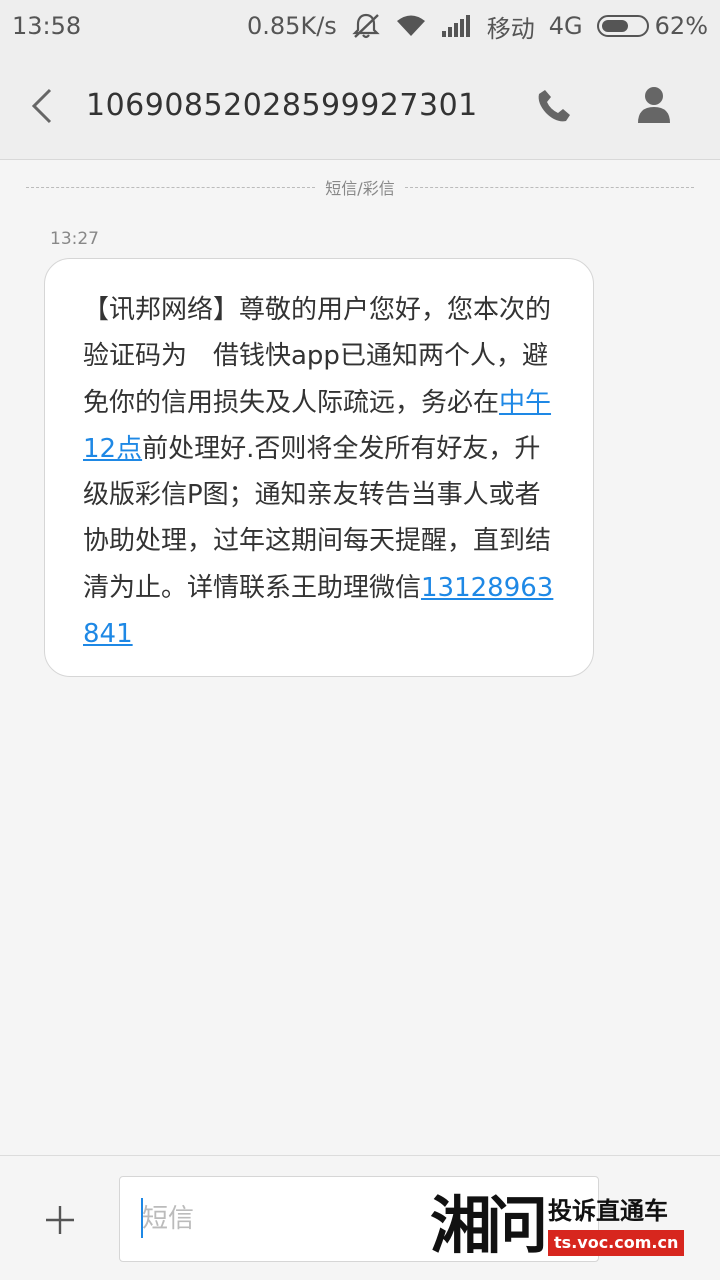 Image resolution: width=720 pixels, height=1280 pixels. I want to click on text-caret, so click(142, 1218).